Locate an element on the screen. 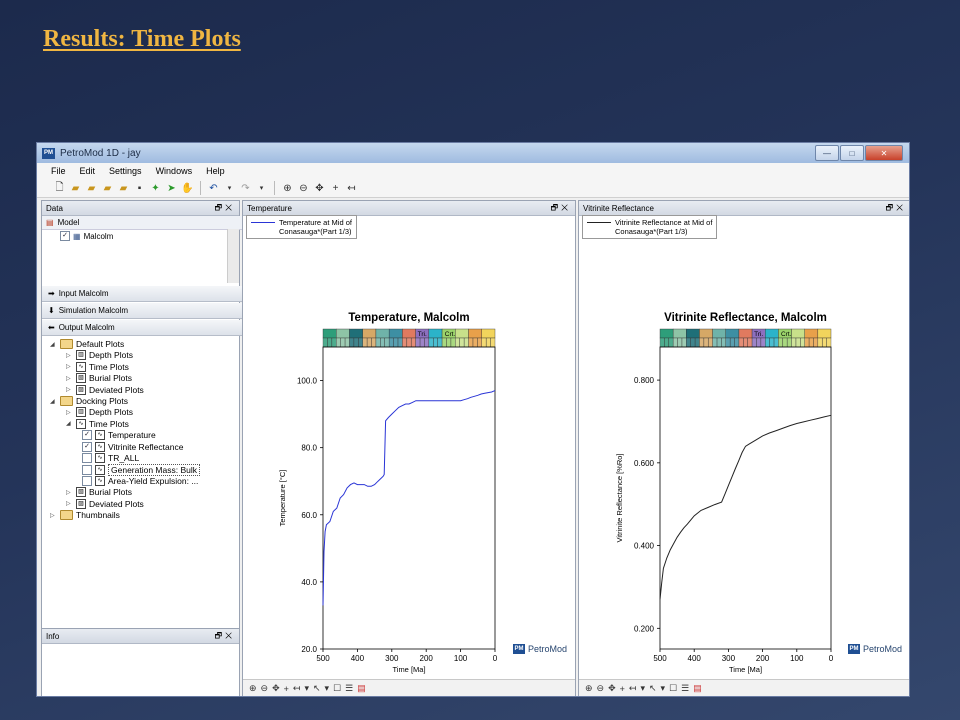  window-titlebar: PM PetroMod 1D - jay — □ ✕ is located at coordinates (473, 153).